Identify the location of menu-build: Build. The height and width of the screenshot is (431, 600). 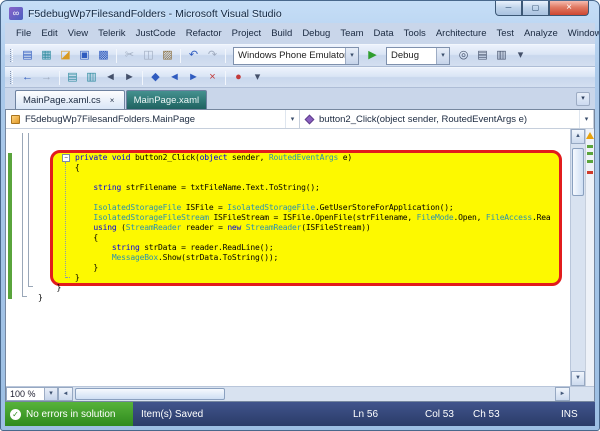
(281, 33).